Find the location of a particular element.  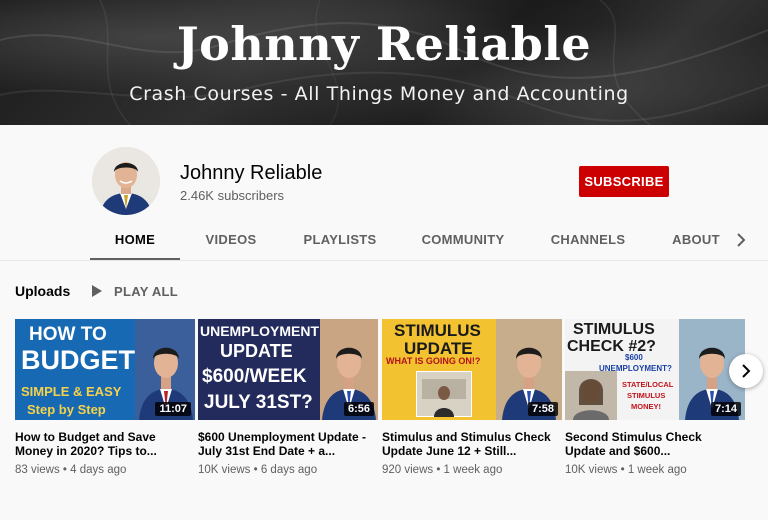

video-thumbnail: STIMULUS UPDATE WHAT IS GOING ON!? 7:58 is located at coordinates (472, 369).